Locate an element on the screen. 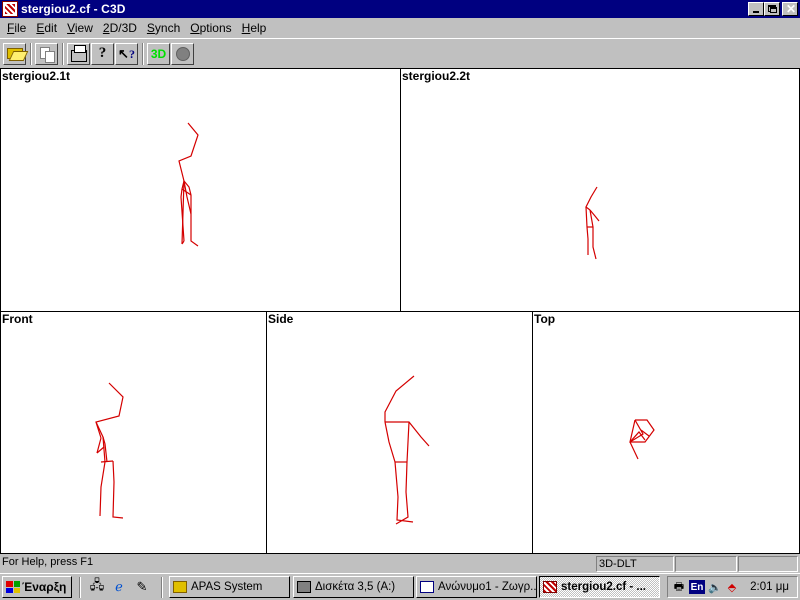 The width and height of the screenshot is (800, 600). menu-2d3d: 2D/3D is located at coordinates (120, 28).